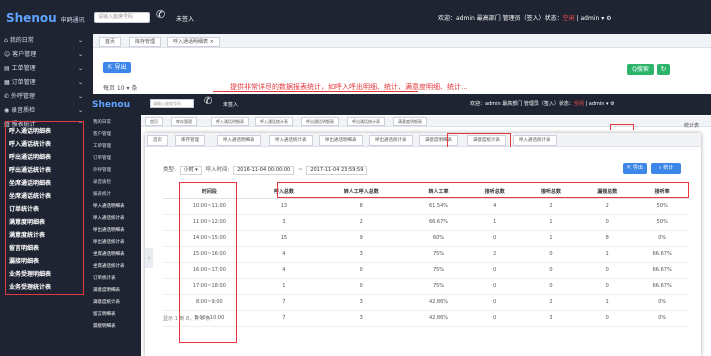  What do you see at coordinates (115, 171) in the screenshot?
I see `overlay1-sidebar-item: 外呼管理` at bounding box center [115, 171].